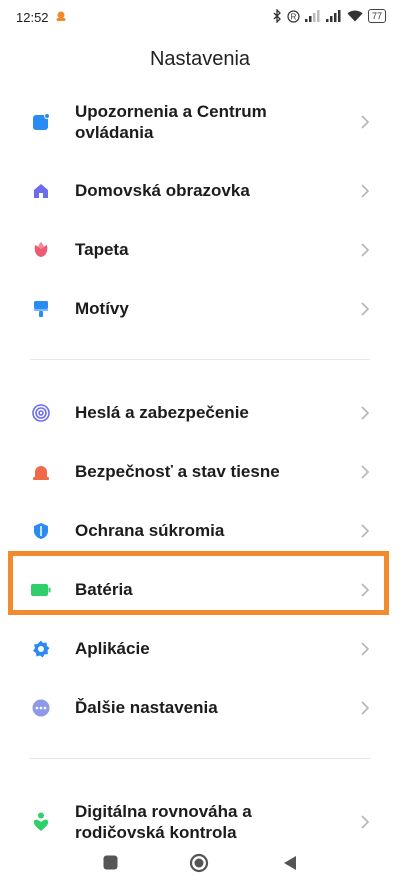 The height and width of the screenshot is (889, 400). I want to click on tulip-icon, so click(41, 250).